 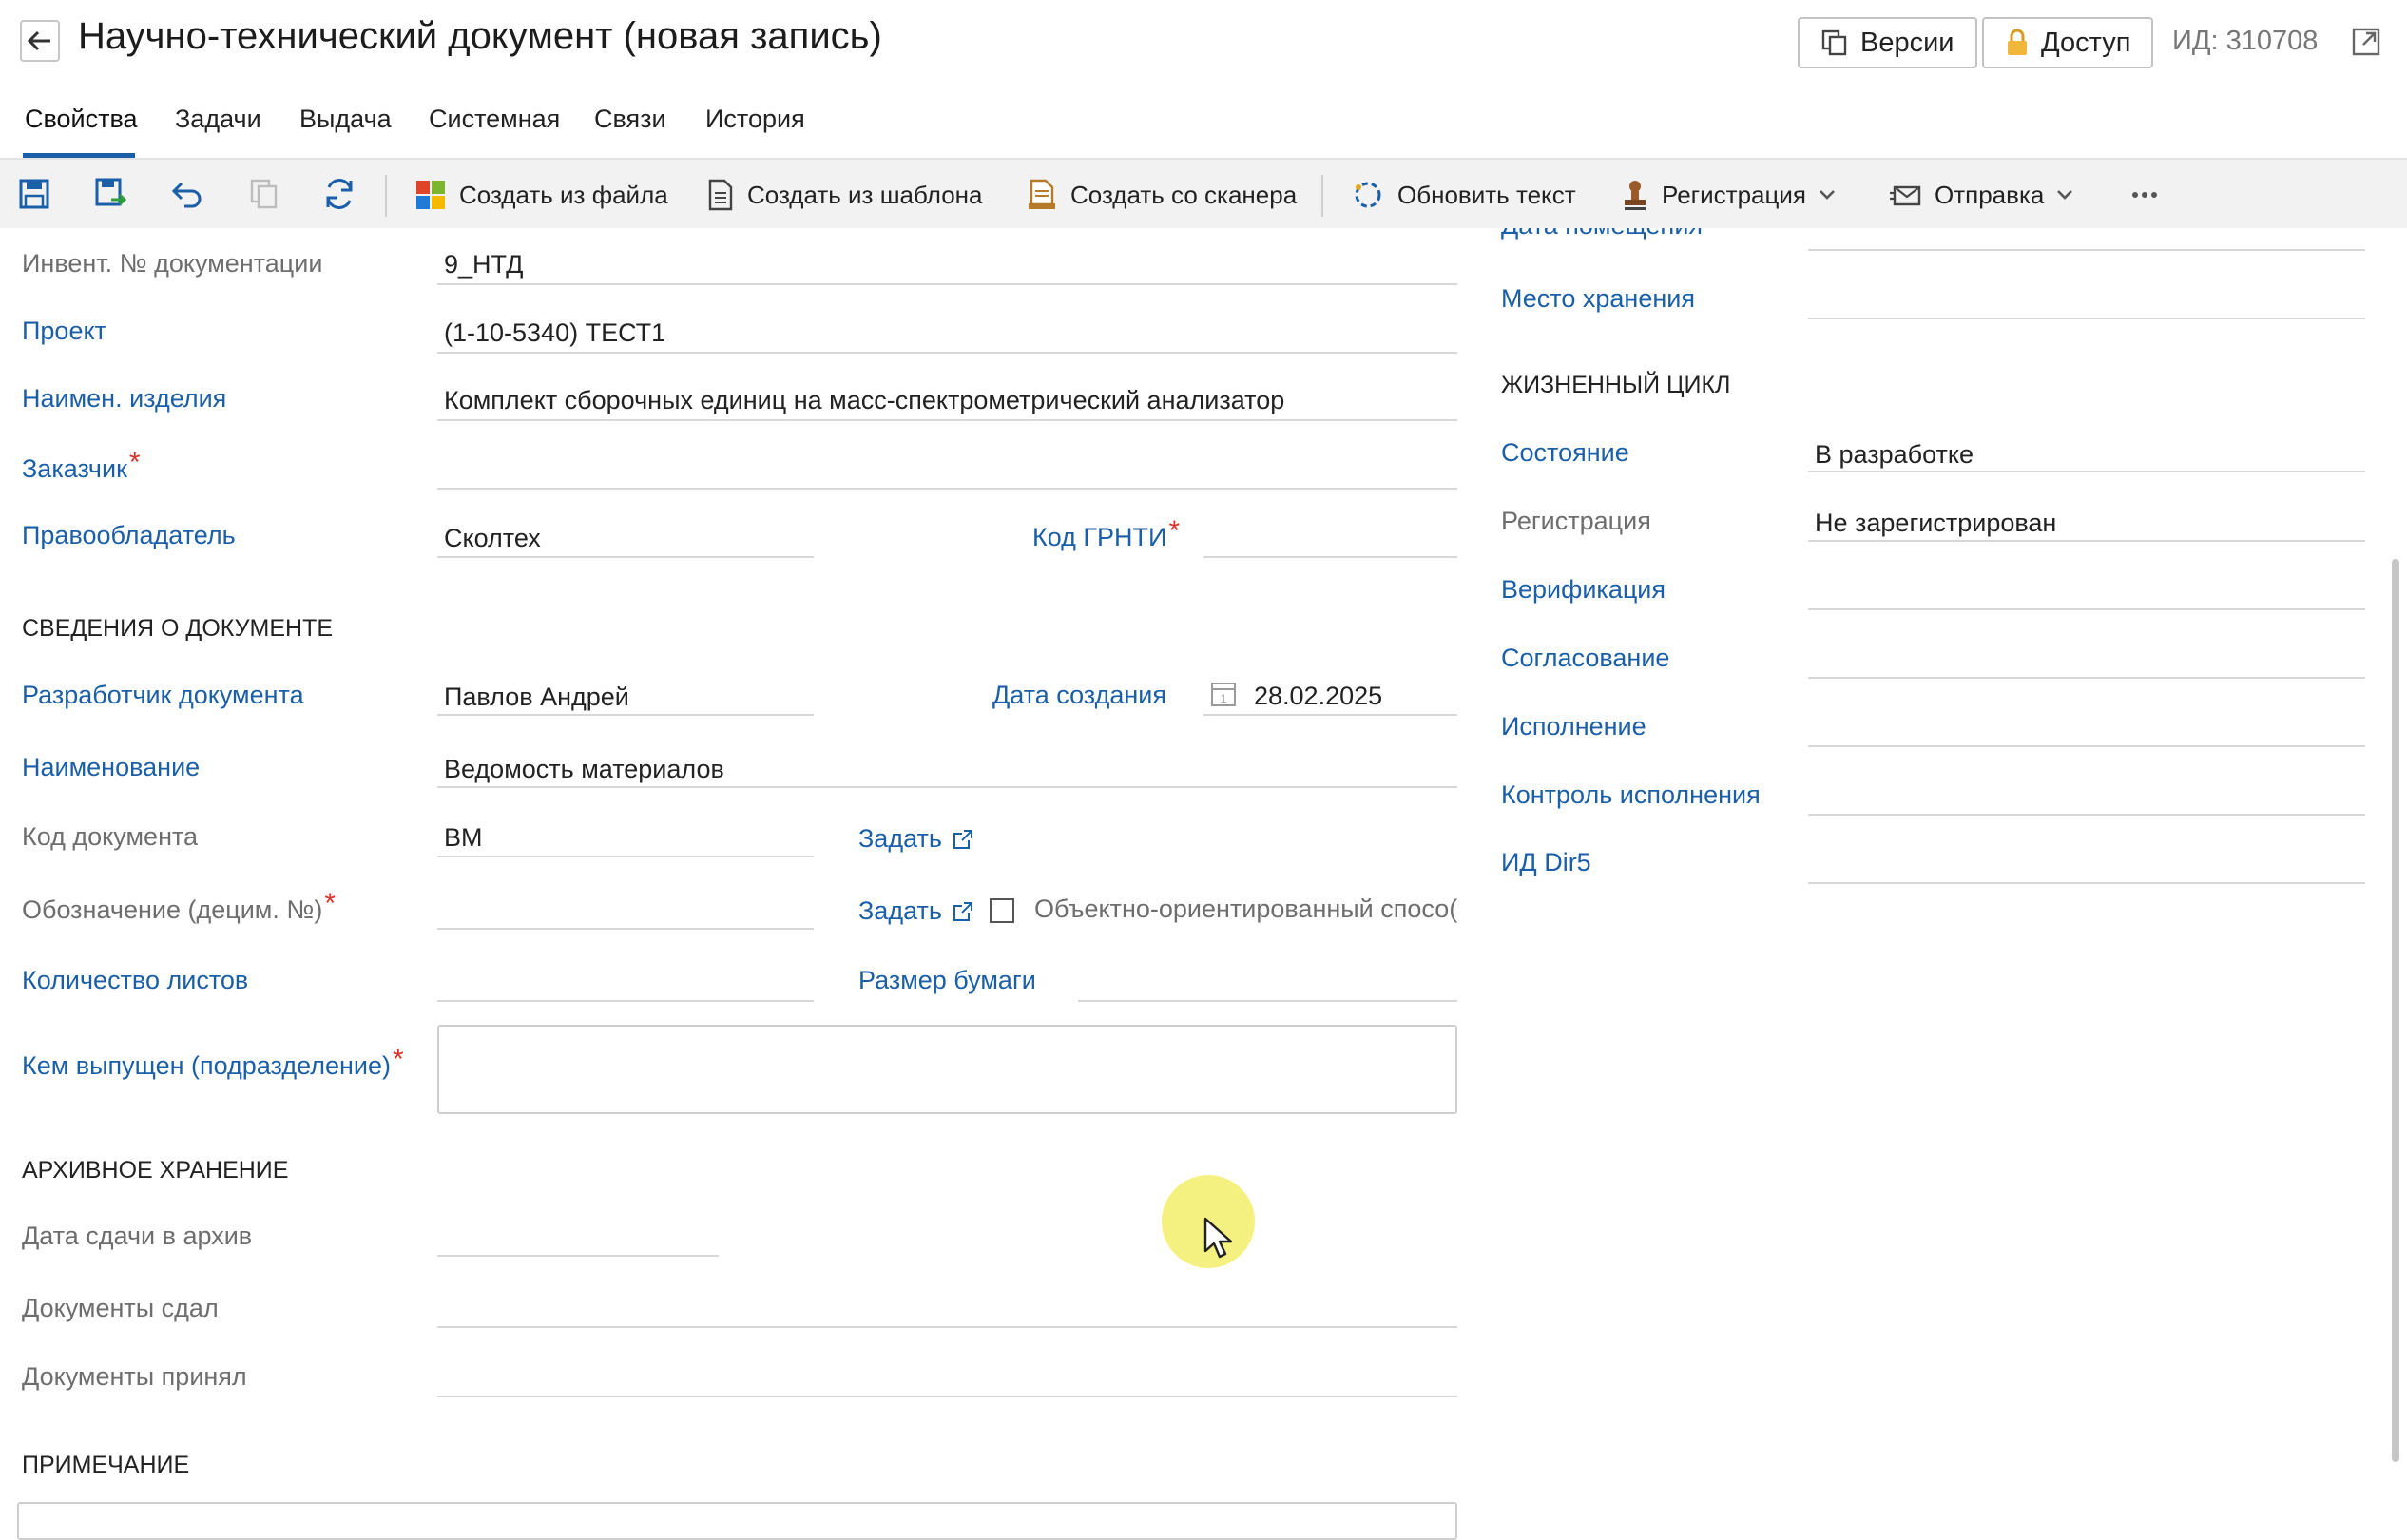 I want to click on sheet-count-field, so click(x=625, y=1001).